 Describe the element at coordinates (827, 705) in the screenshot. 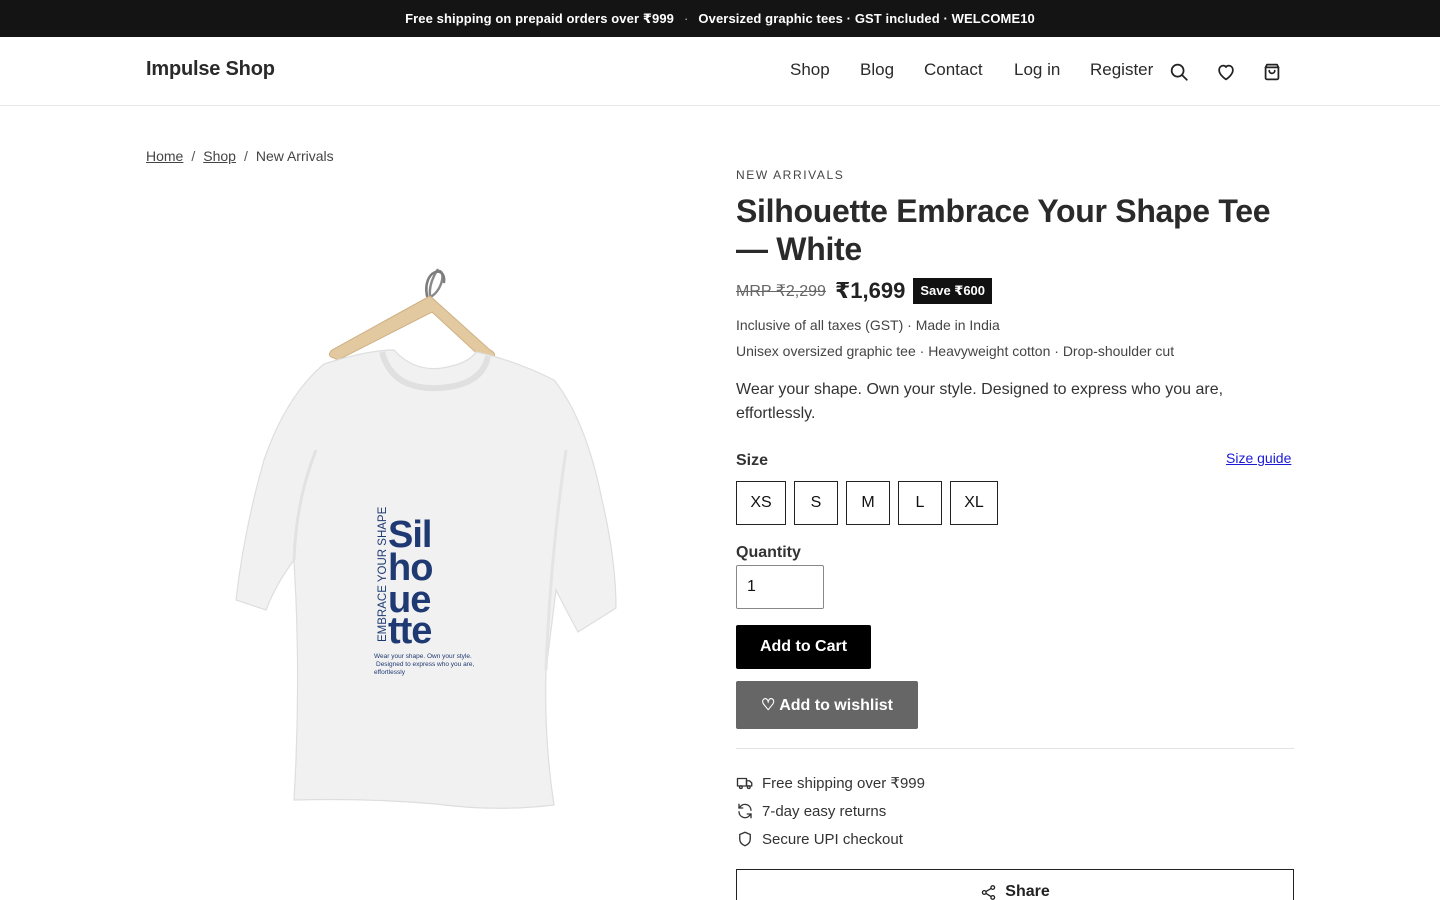

I see `add-to-wishlist-button: ♡ Add to wishlist` at that location.